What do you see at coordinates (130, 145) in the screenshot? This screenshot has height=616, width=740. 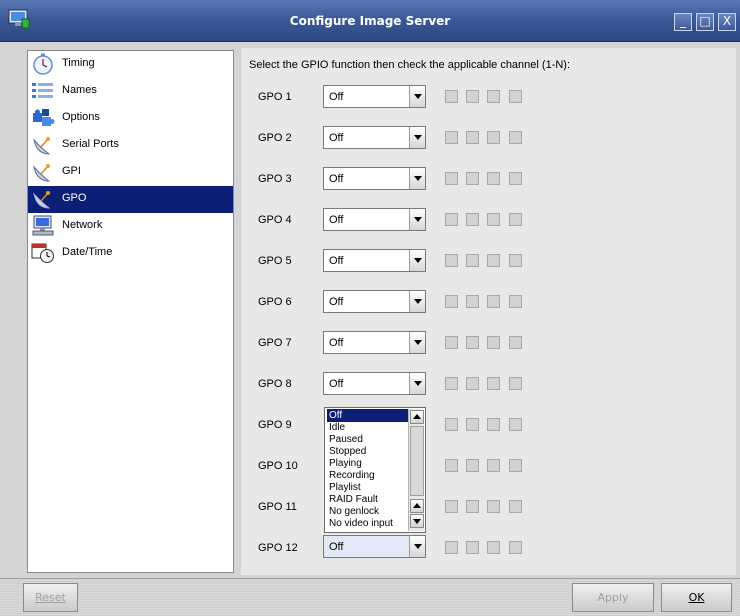 I see `nav-item-serial-ports: Serial Ports` at bounding box center [130, 145].